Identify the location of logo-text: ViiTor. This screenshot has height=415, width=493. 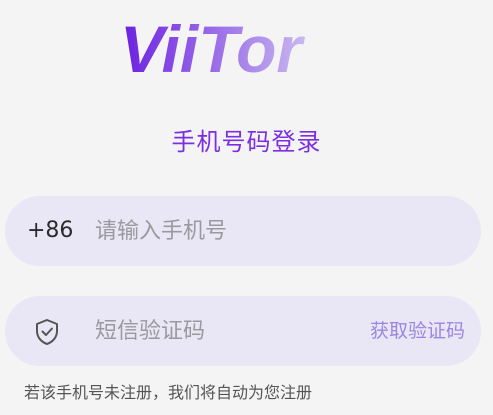
(212, 48).